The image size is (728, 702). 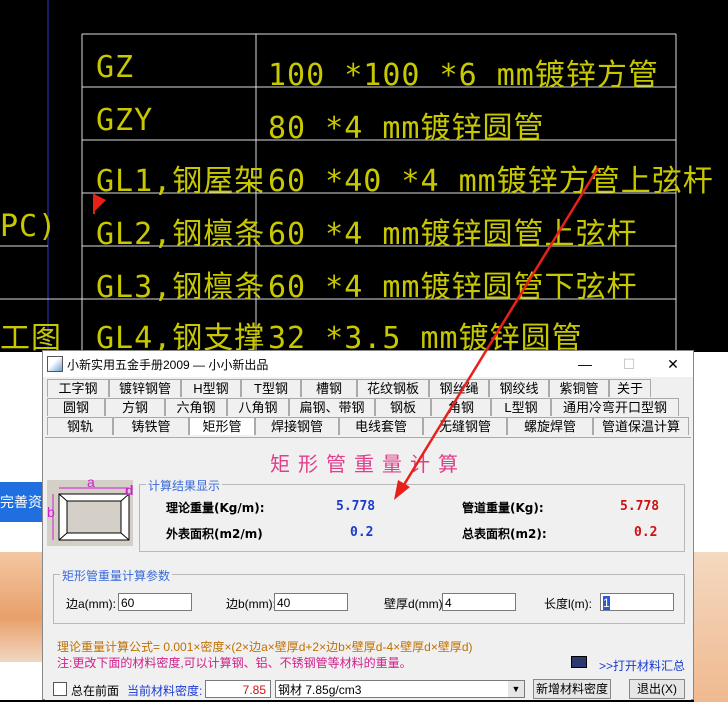 What do you see at coordinates (76, 407) in the screenshot?
I see `tab-round-bar: 圆钢` at bounding box center [76, 407].